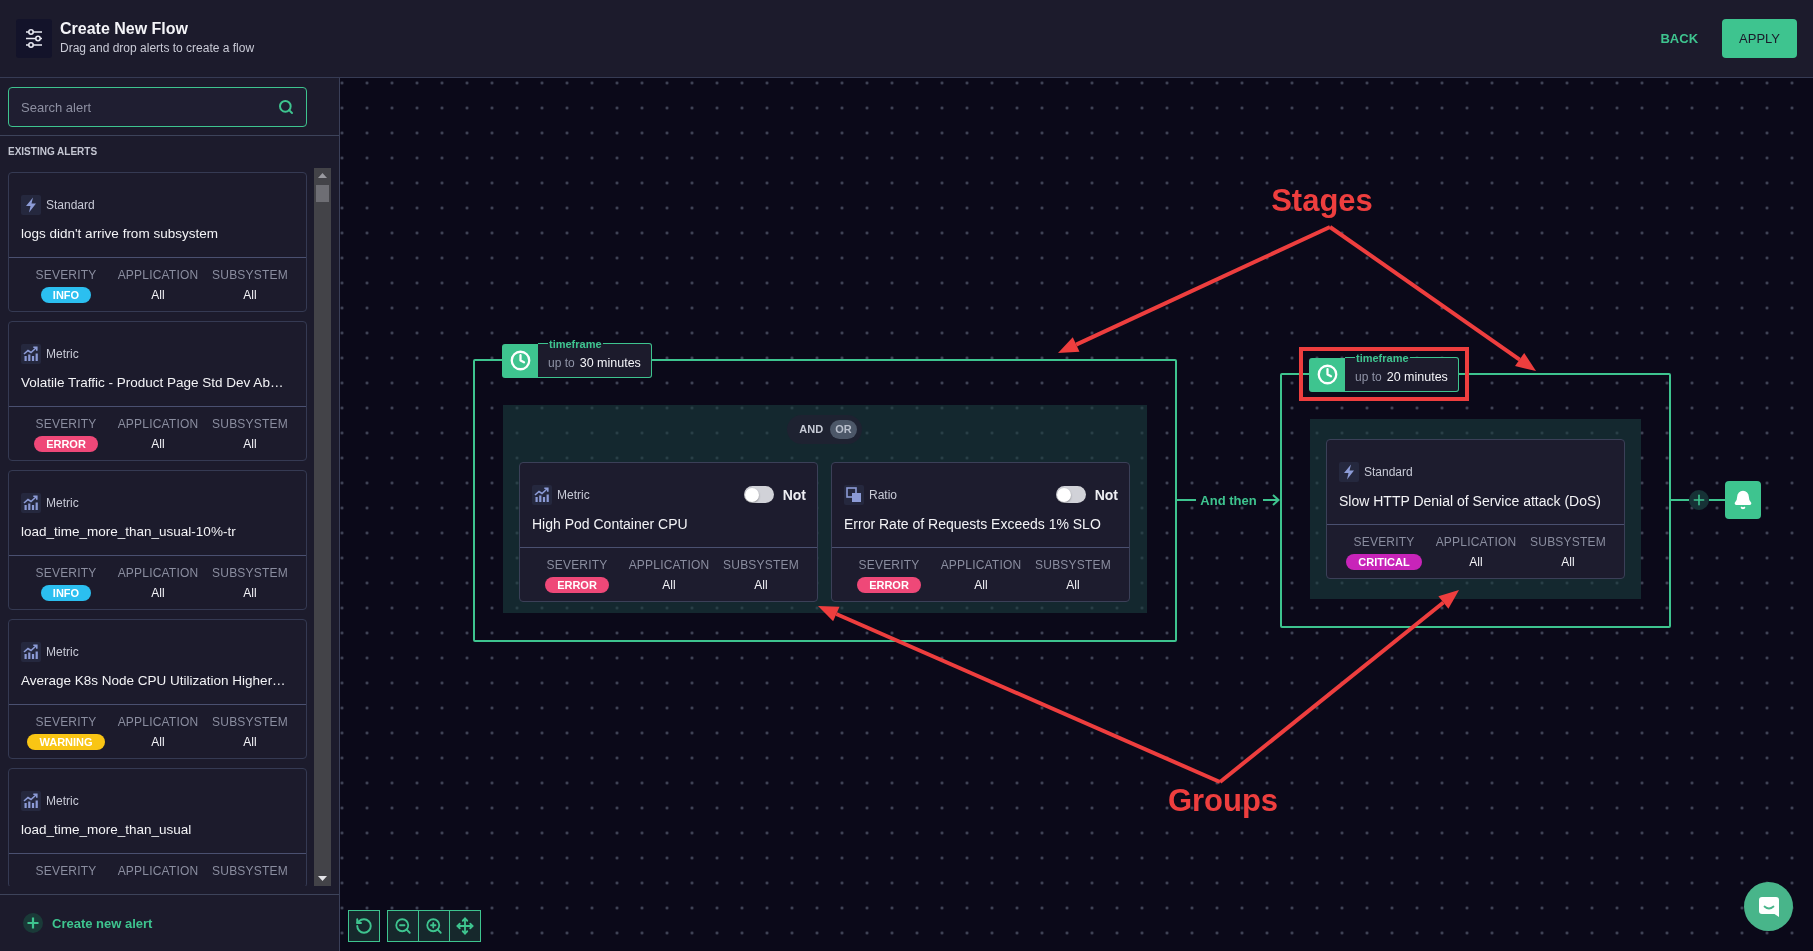 This screenshot has width=1813, height=951. Describe the element at coordinates (854, 494) in the screenshot. I see `squares-icon` at that location.